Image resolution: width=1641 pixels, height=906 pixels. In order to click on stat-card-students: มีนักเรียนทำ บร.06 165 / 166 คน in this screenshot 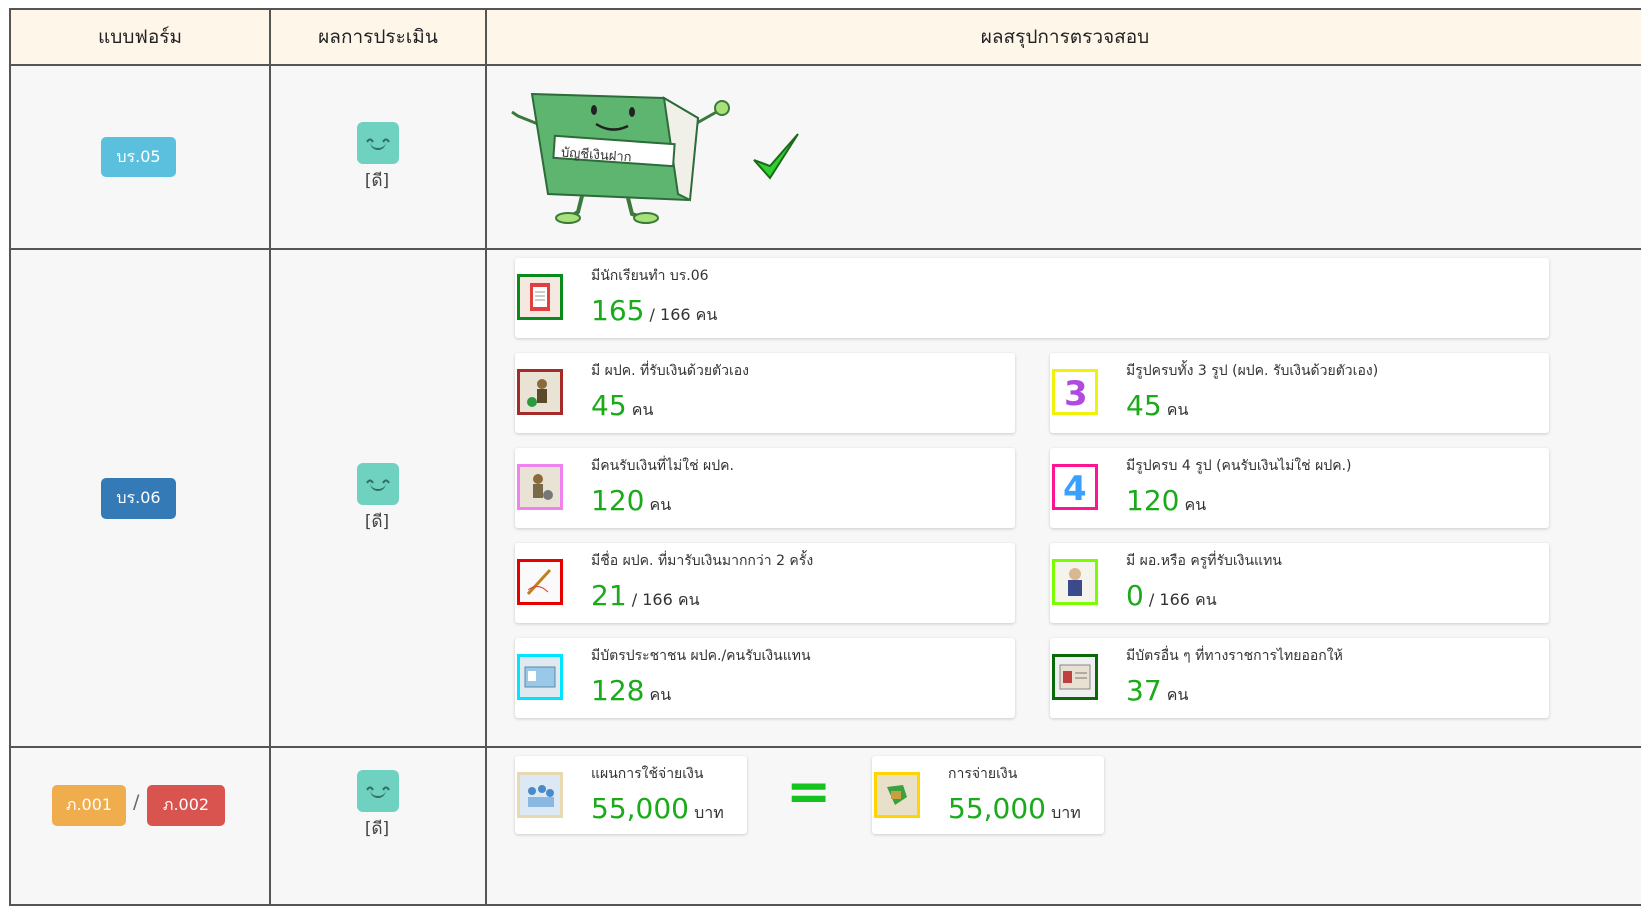, I will do `click(1032, 298)`.